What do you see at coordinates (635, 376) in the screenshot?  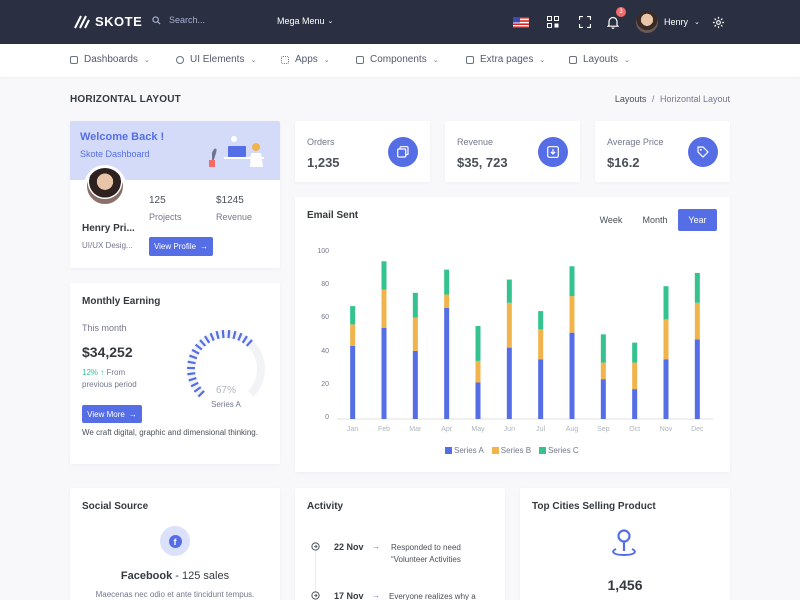 I see `bar-series-b-oct` at bounding box center [635, 376].